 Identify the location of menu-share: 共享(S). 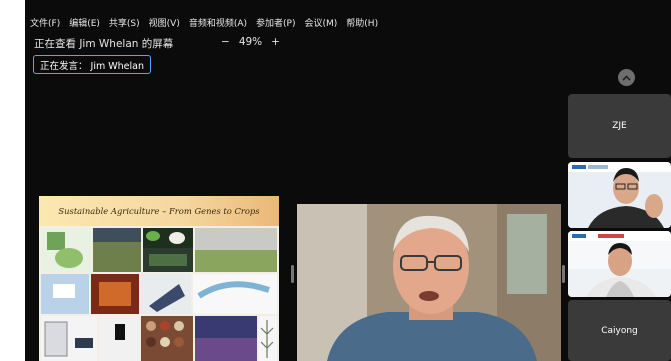
(124, 22).